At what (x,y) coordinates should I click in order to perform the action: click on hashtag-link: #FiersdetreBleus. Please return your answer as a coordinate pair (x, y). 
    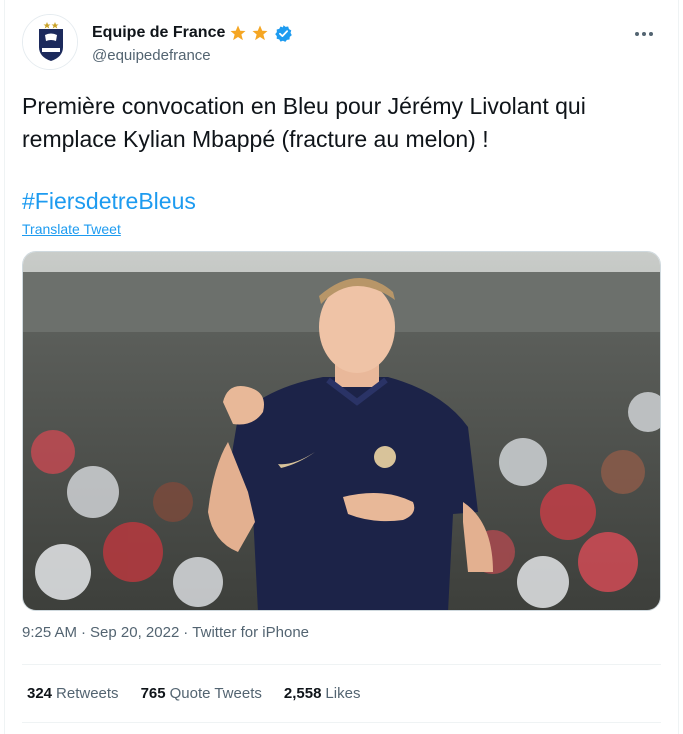
    Looking at the image, I should click on (109, 201).